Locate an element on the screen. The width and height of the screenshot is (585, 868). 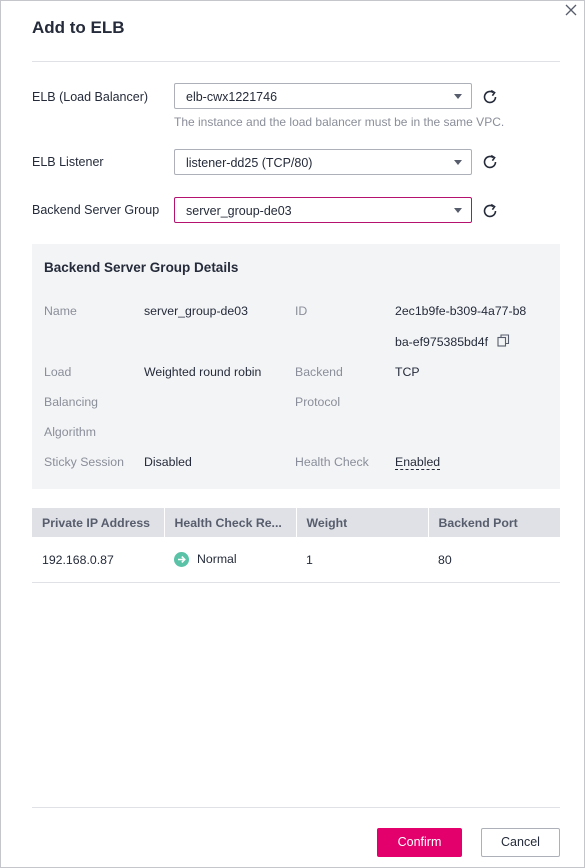
cell-weight: 1 is located at coordinates (362, 560).